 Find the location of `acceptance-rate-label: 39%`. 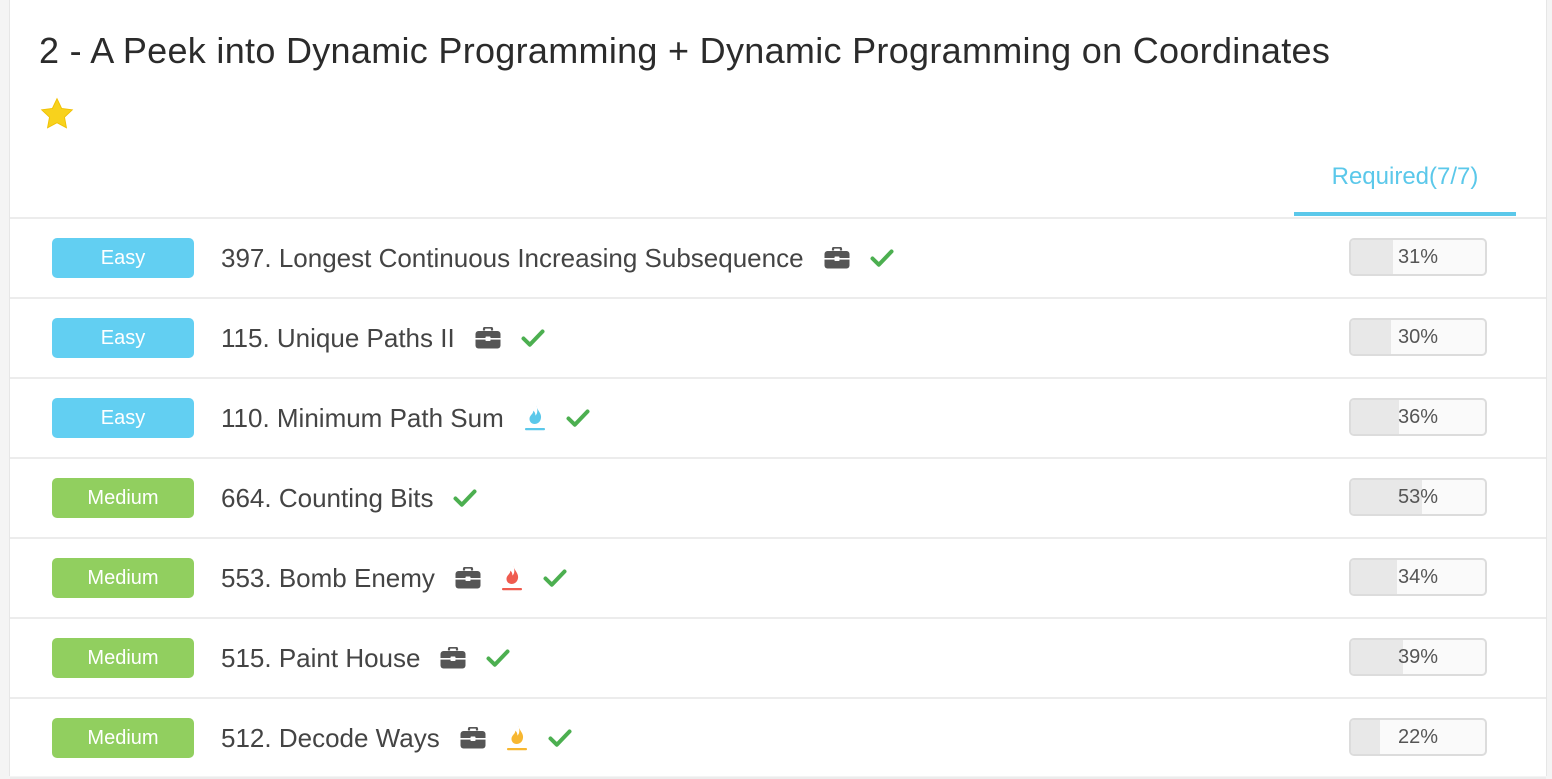

acceptance-rate-label: 39% is located at coordinates (1418, 657).